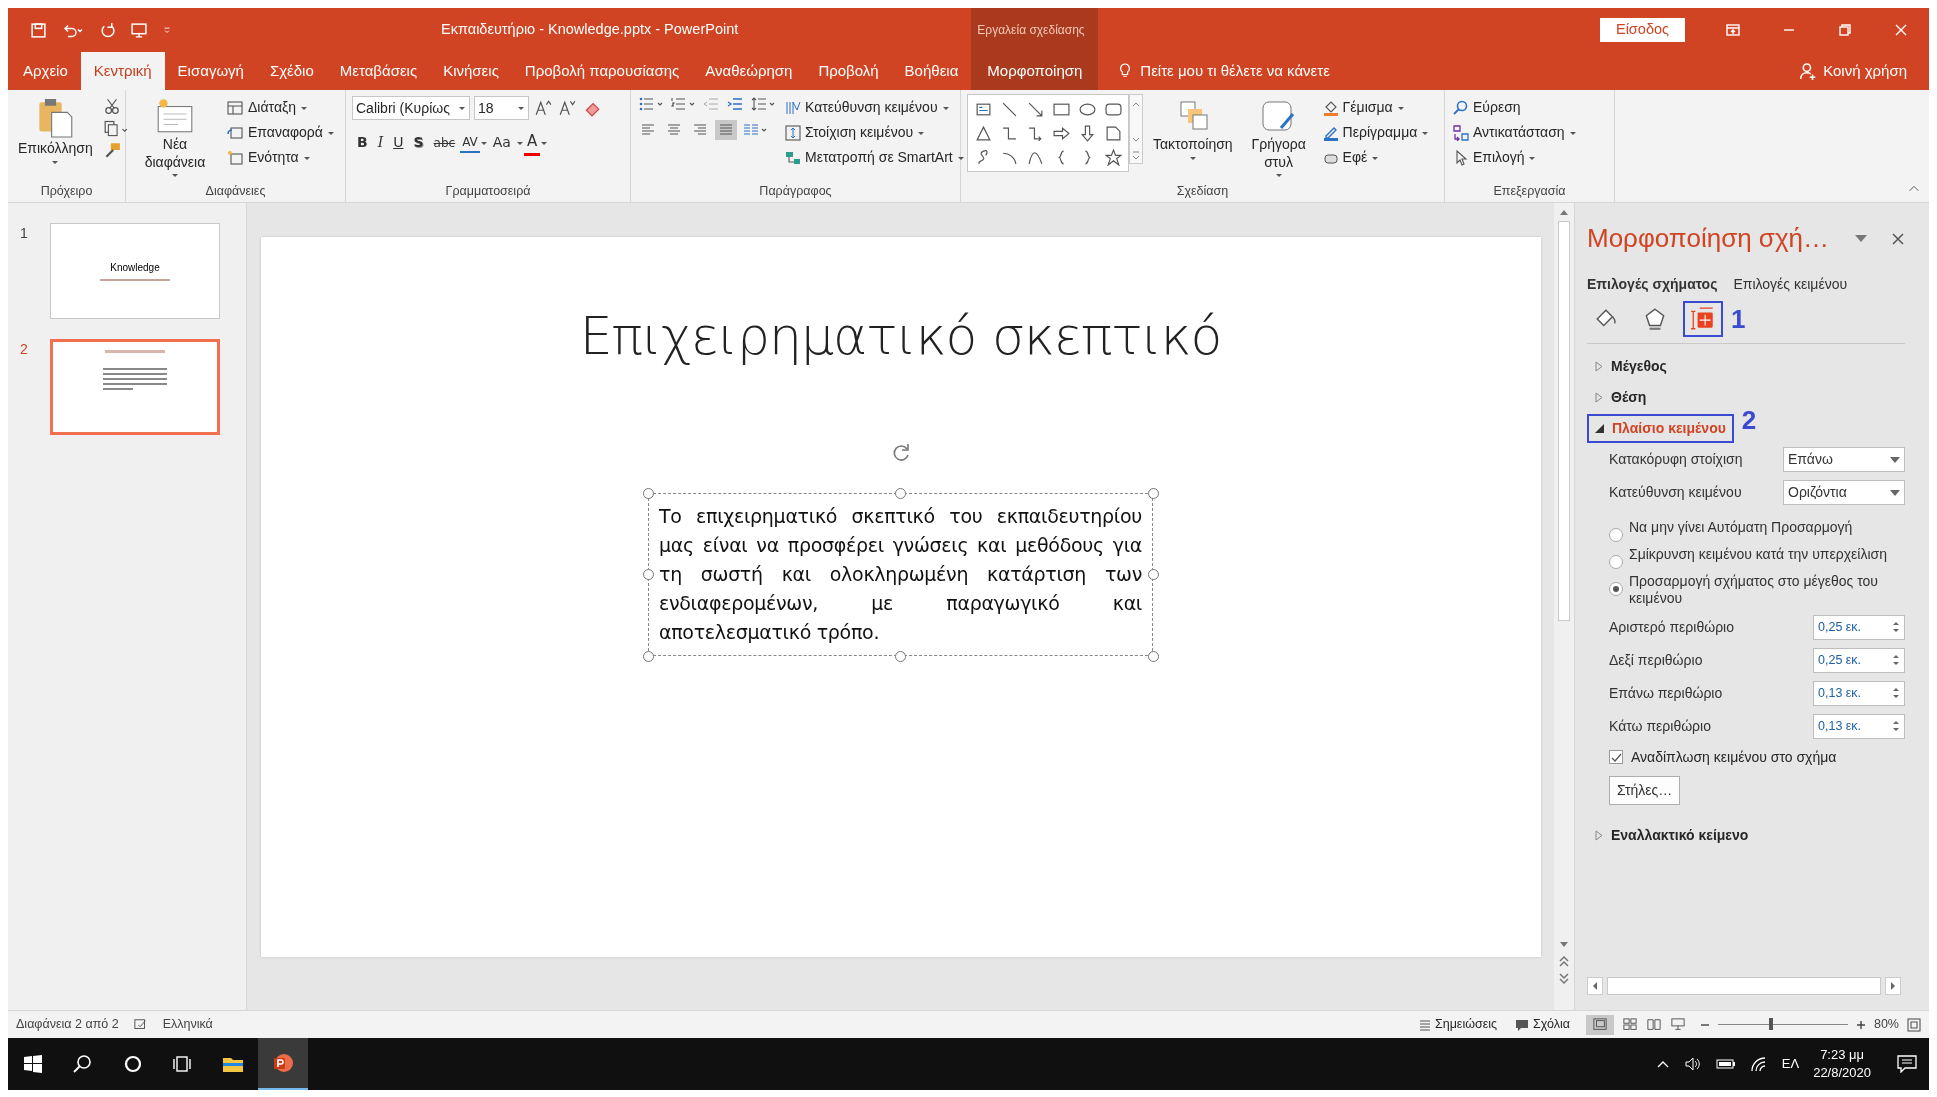 The height and width of the screenshot is (1097, 1937). Describe the element at coordinates (532, 143) in the screenshot. I see `format-button: A` at that location.